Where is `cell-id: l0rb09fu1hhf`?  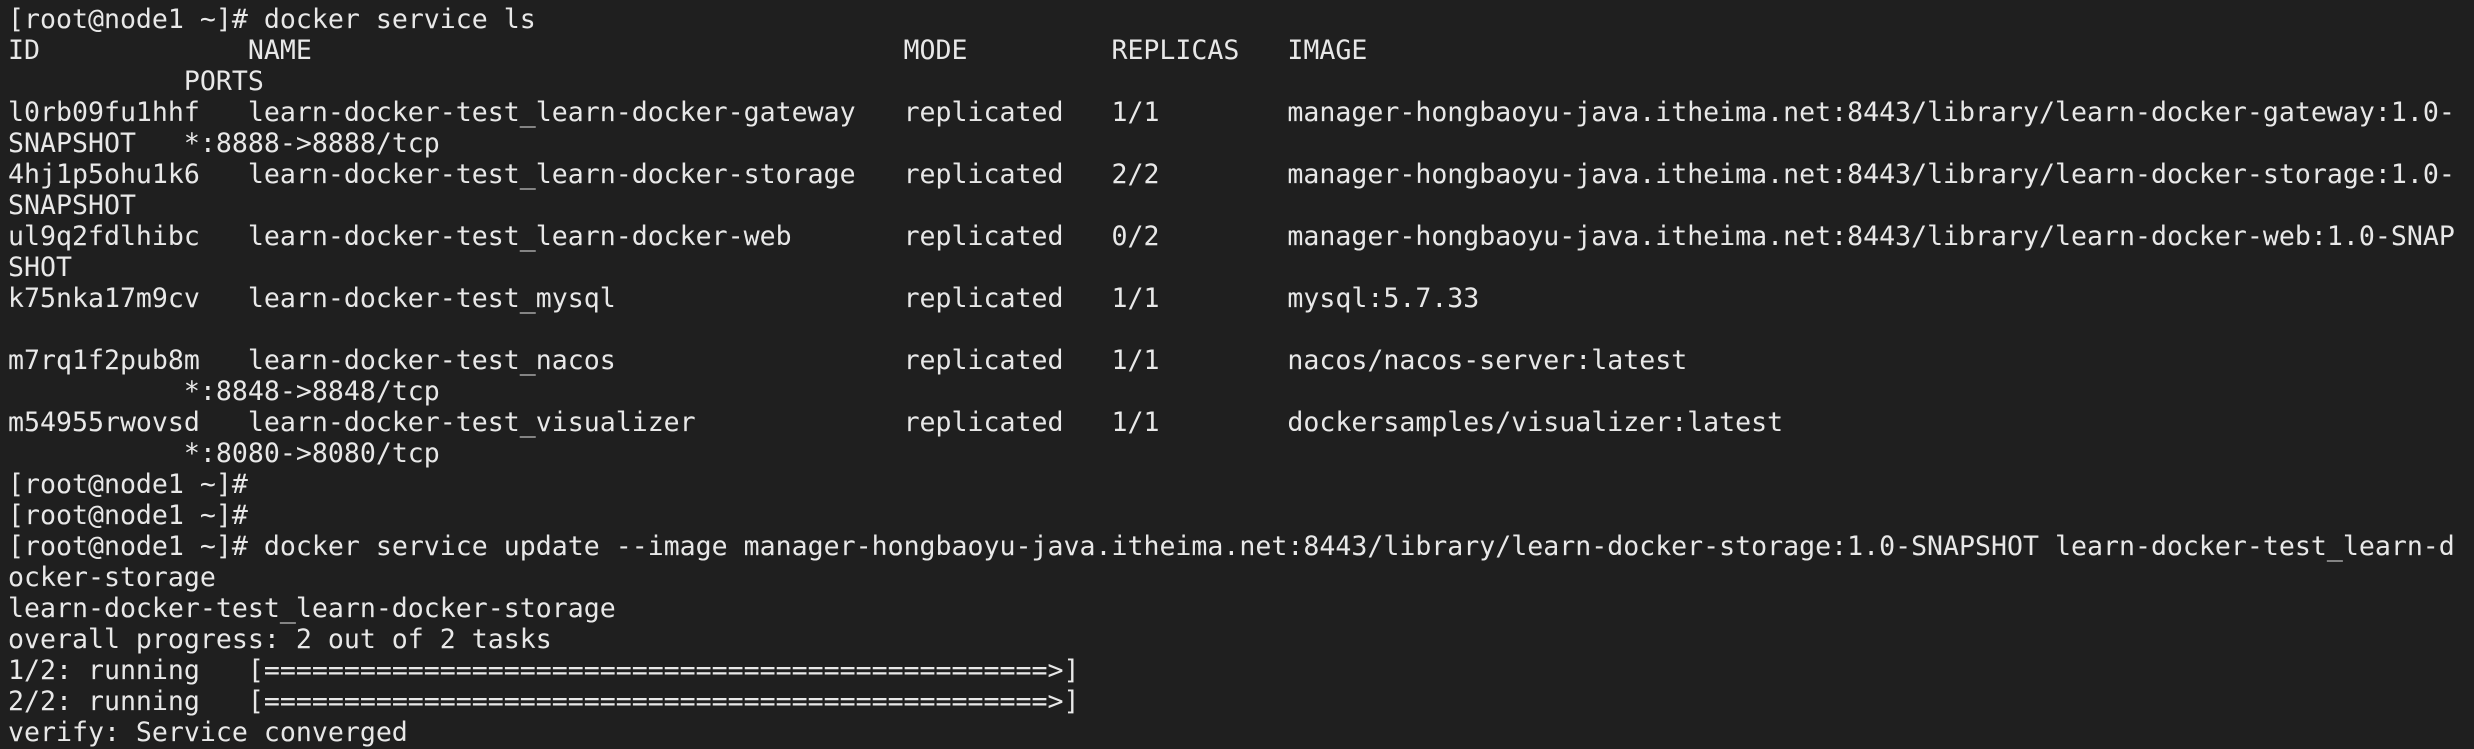 cell-id: l0rb09fu1hhf is located at coordinates (128, 112).